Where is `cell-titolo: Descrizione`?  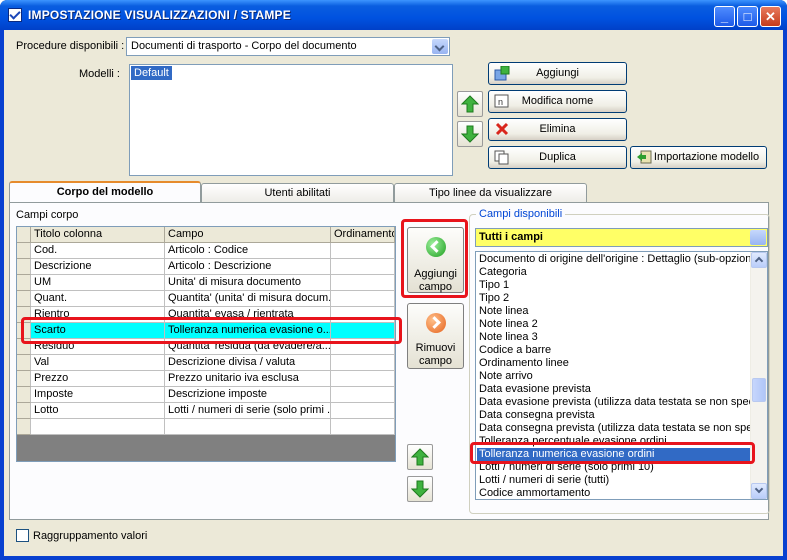 cell-titolo: Descrizione is located at coordinates (98, 267).